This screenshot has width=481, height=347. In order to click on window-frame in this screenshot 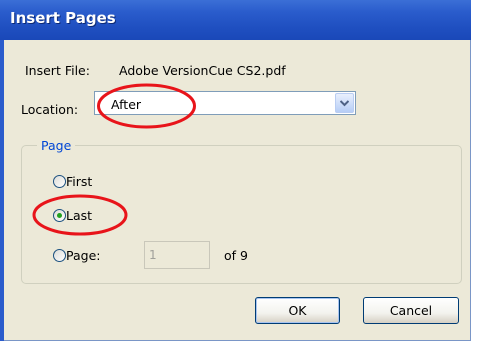, I will do `click(2, 190)`.